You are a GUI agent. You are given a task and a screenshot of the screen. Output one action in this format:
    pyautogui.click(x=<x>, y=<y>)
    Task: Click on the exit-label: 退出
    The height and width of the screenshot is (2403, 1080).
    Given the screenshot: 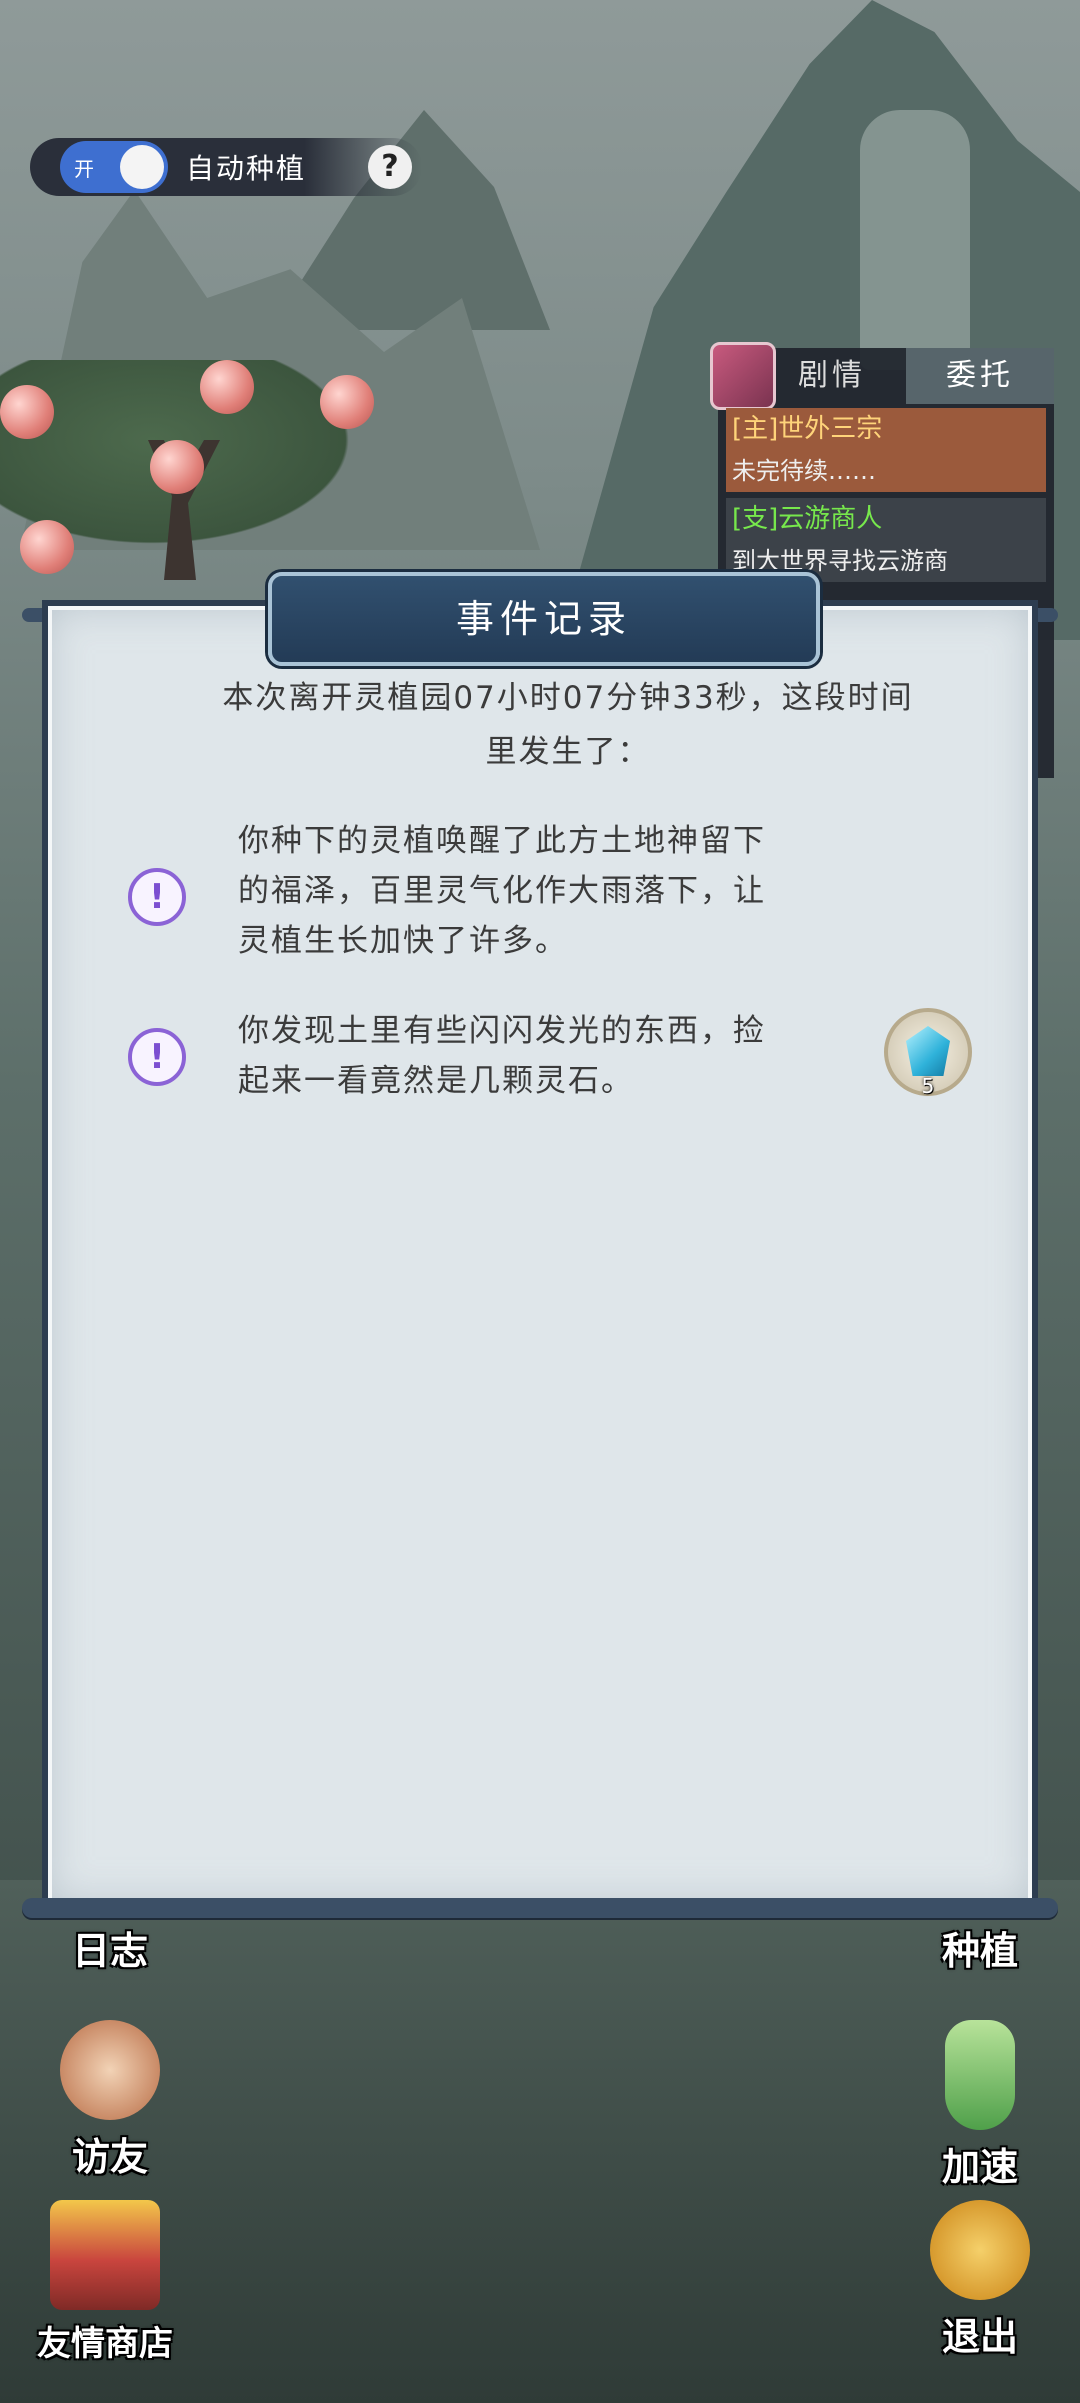 What is the action you would take?
    pyautogui.click(x=979, y=2337)
    